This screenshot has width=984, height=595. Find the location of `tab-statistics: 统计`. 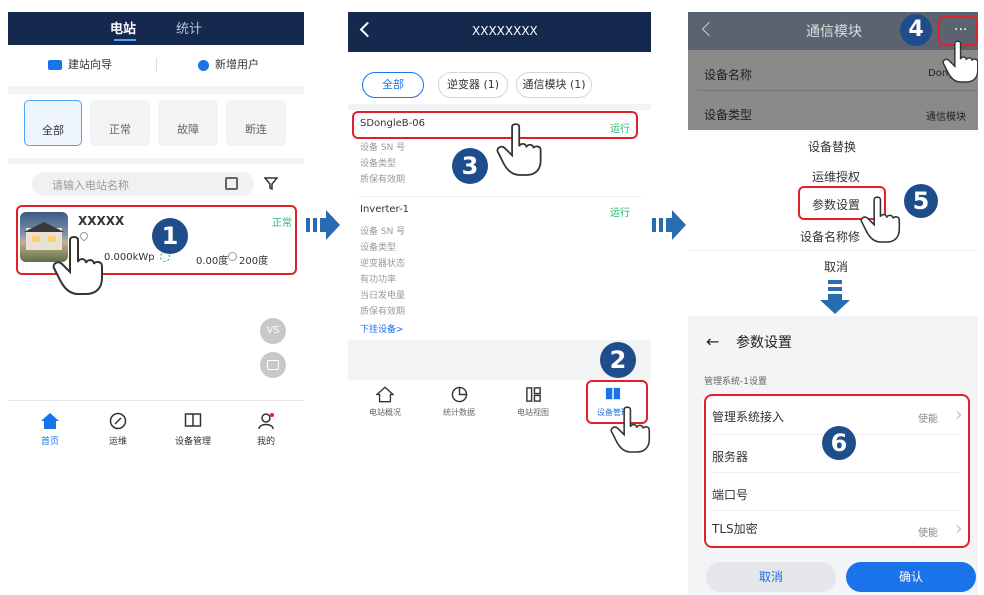

tab-statistics: 统计 is located at coordinates (189, 27).